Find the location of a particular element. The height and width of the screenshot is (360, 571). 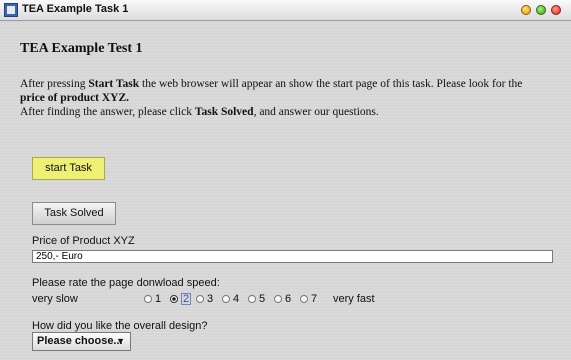

intro-emphasis: Task Solved is located at coordinates (224, 112).